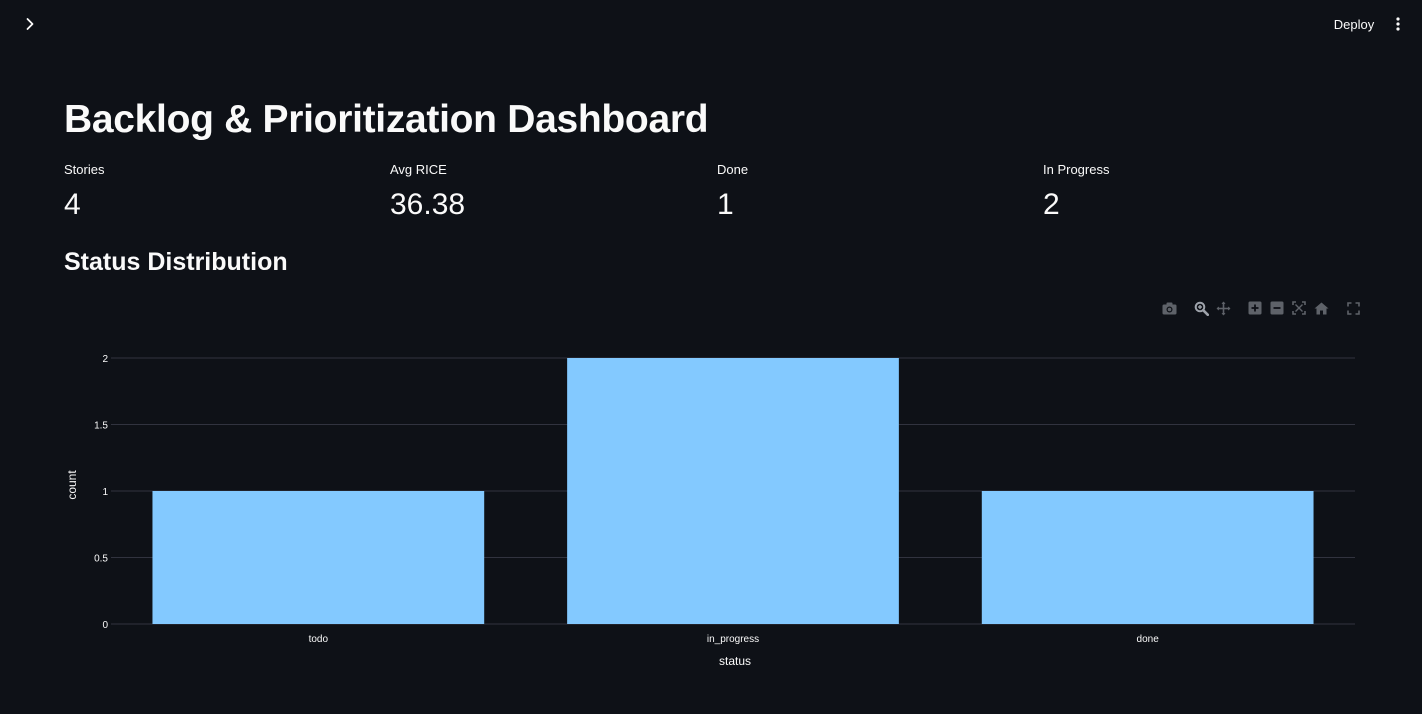 The width and height of the screenshot is (1422, 714). I want to click on metric-stories: Stories 4, so click(214, 193).